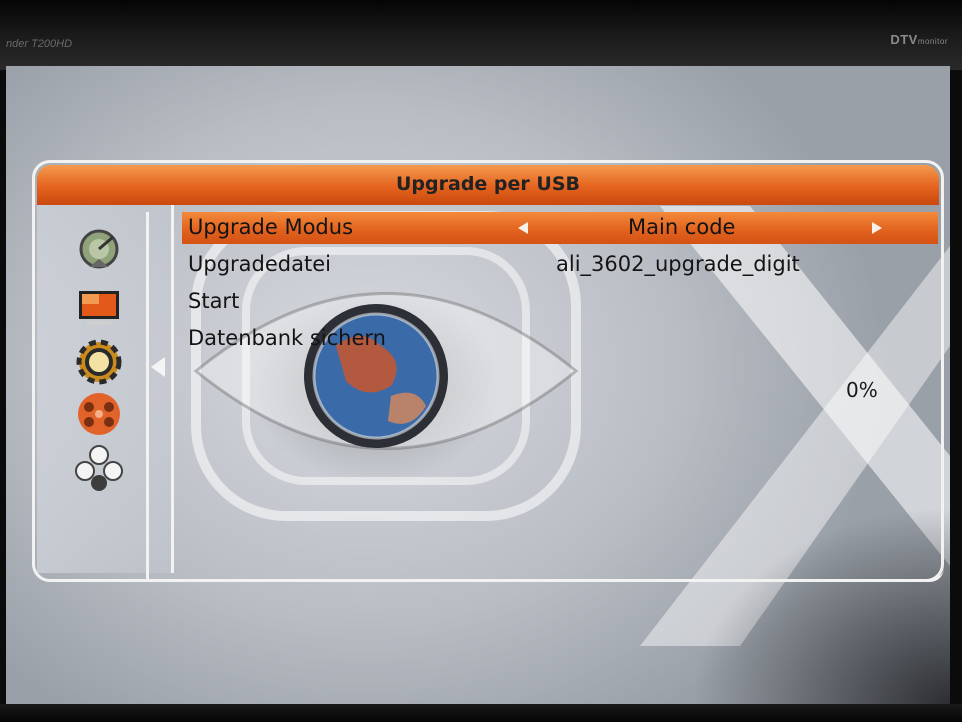 This screenshot has height=722, width=962. What do you see at coordinates (904, 39) in the screenshot?
I see `tv-brand-text: DTV` at bounding box center [904, 39].